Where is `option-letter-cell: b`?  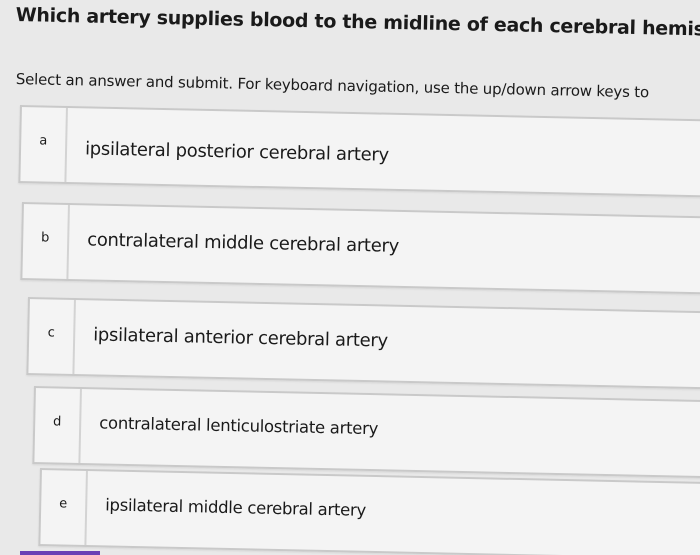
option-letter-cell: b is located at coordinates (46, 241).